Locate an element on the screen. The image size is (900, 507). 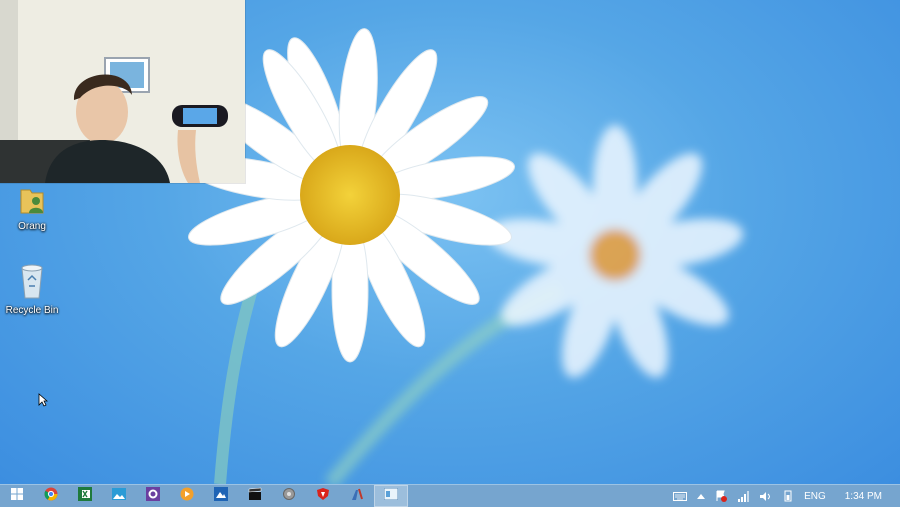
taskbar-app-gear is located at coordinates (289, 496).